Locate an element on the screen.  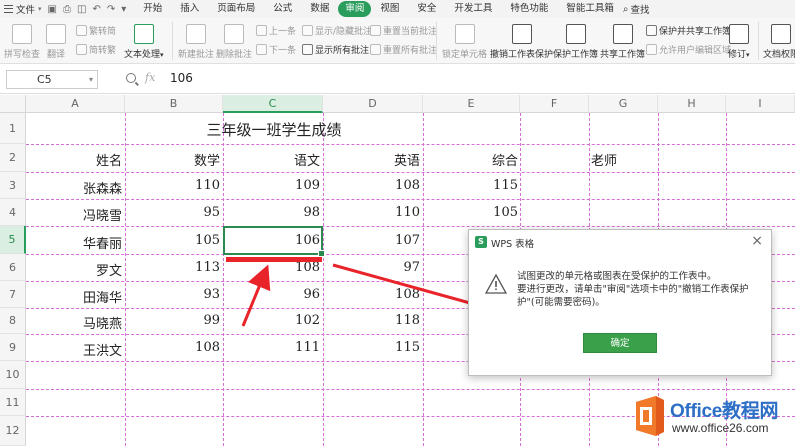
cell-math: 105 is located at coordinates (172, 240).